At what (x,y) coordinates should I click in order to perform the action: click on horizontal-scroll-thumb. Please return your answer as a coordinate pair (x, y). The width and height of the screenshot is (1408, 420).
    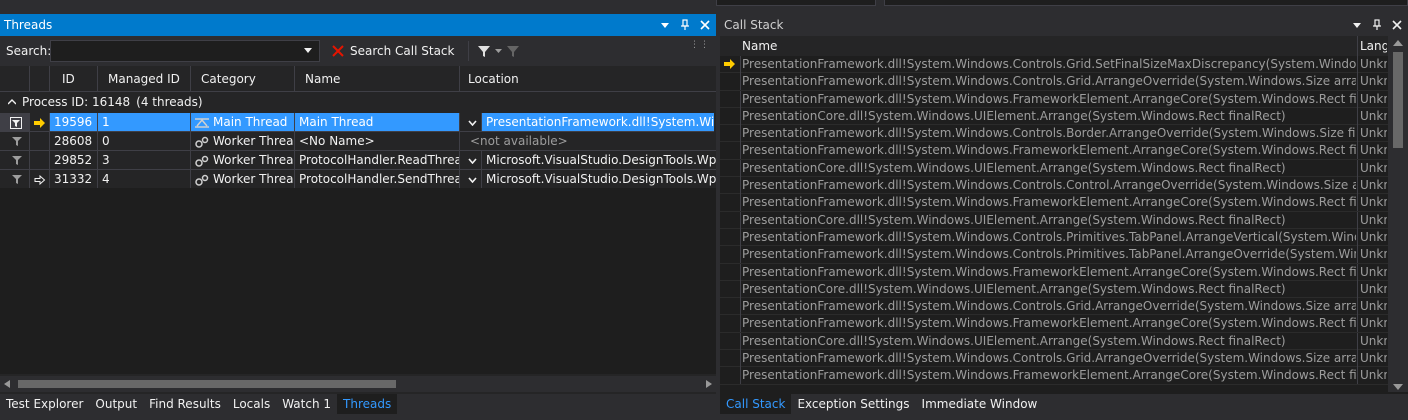
    Looking at the image, I should click on (207, 384).